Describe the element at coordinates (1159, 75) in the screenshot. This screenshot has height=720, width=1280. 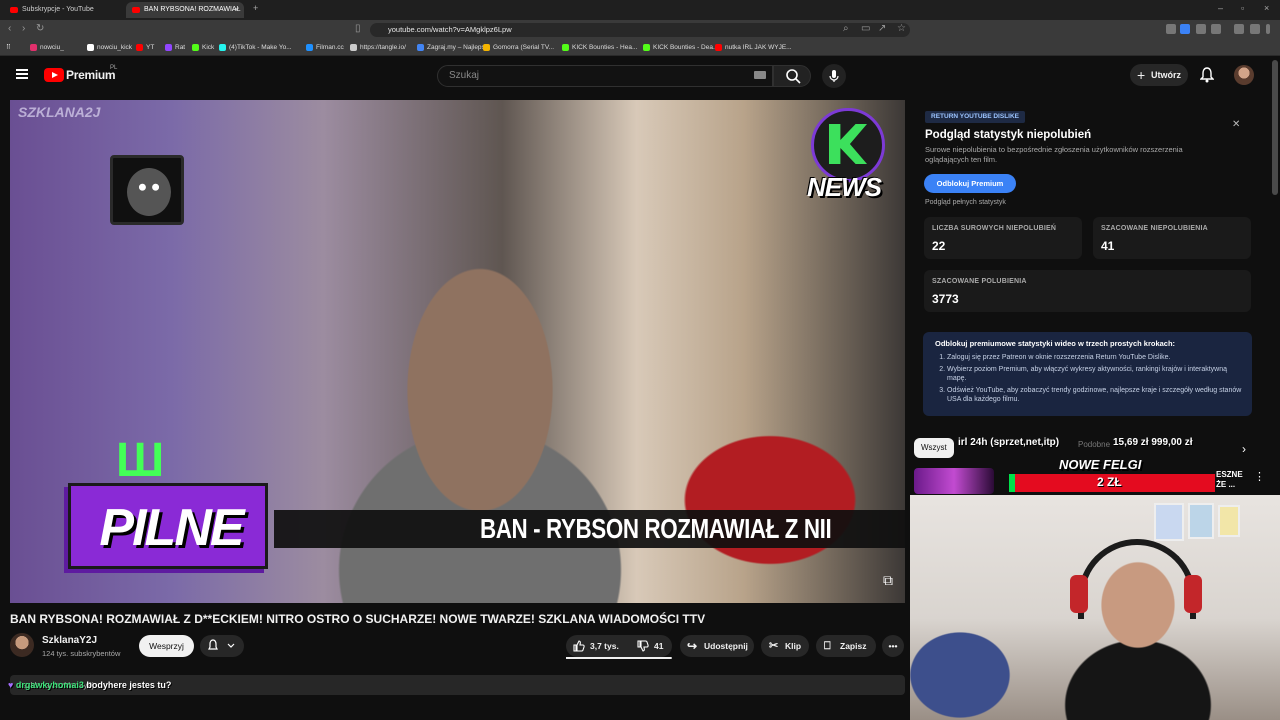
I see `create-button: + Utwórz` at that location.